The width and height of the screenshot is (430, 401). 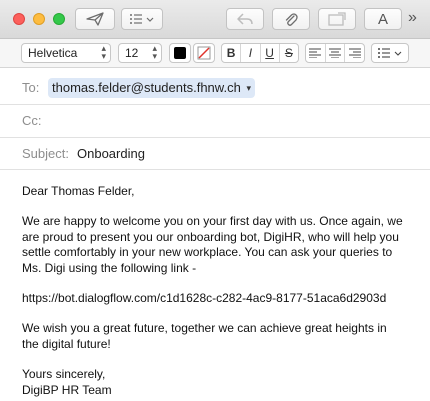 I want to click on format-bar: Helvetica ▴ ▾ 12 ▴ ▾ B I U S, so click(x=215, y=53).